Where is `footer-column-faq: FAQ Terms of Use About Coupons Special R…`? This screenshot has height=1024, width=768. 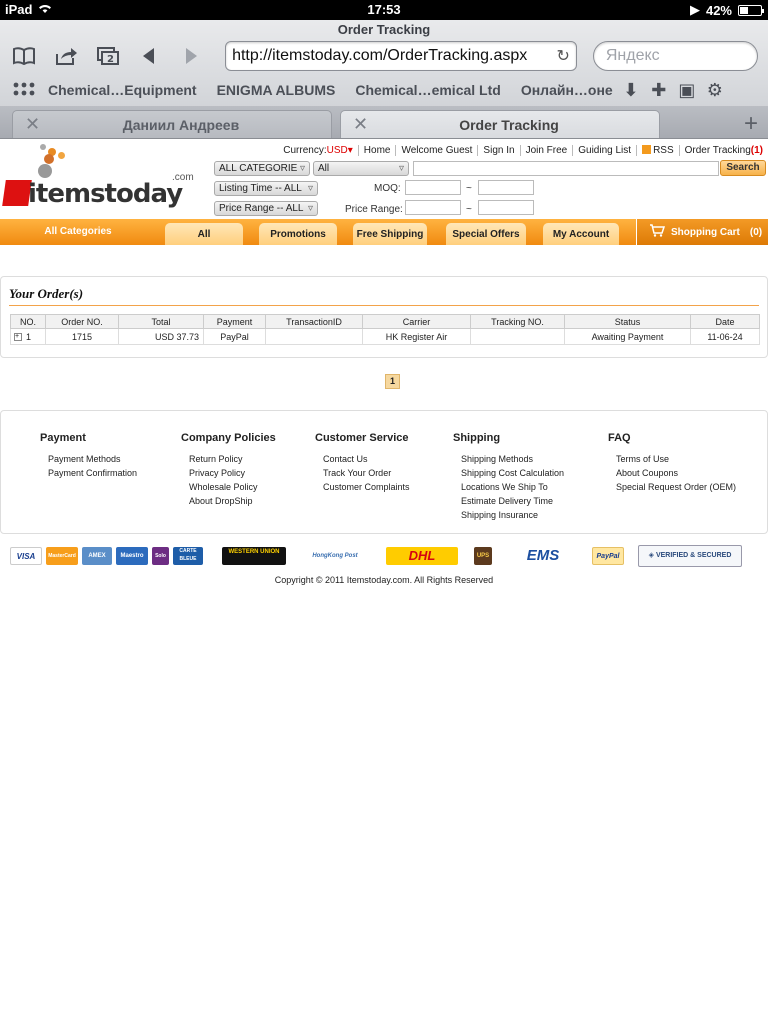
footer-column-faq: FAQ Terms of Use About Coupons Special R… is located at coordinates (672, 463).